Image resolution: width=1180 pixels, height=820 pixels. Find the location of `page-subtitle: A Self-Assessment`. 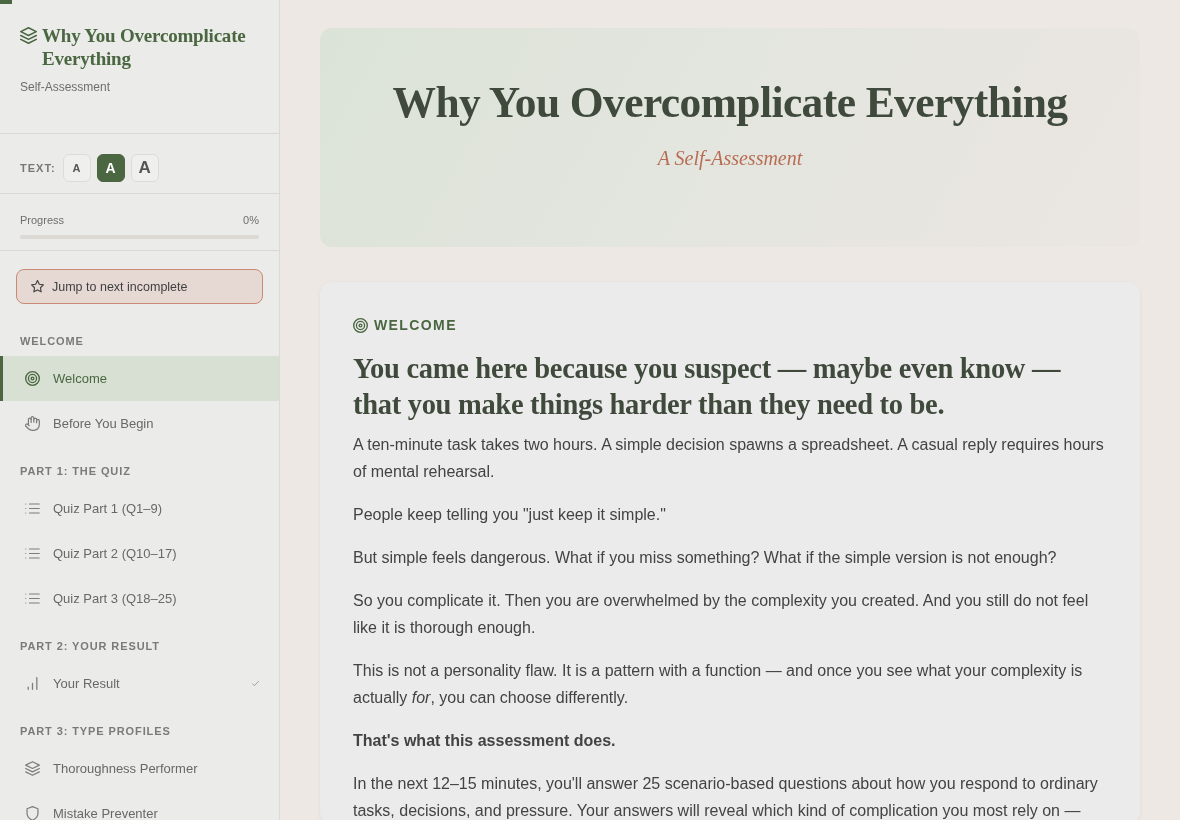

page-subtitle: A Self-Assessment is located at coordinates (730, 158).